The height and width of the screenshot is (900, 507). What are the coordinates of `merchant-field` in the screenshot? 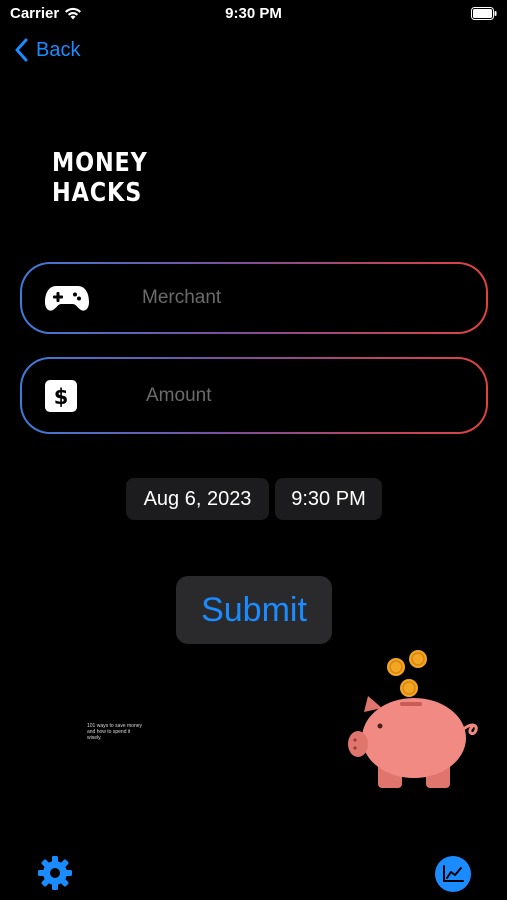 It's located at (254, 298).